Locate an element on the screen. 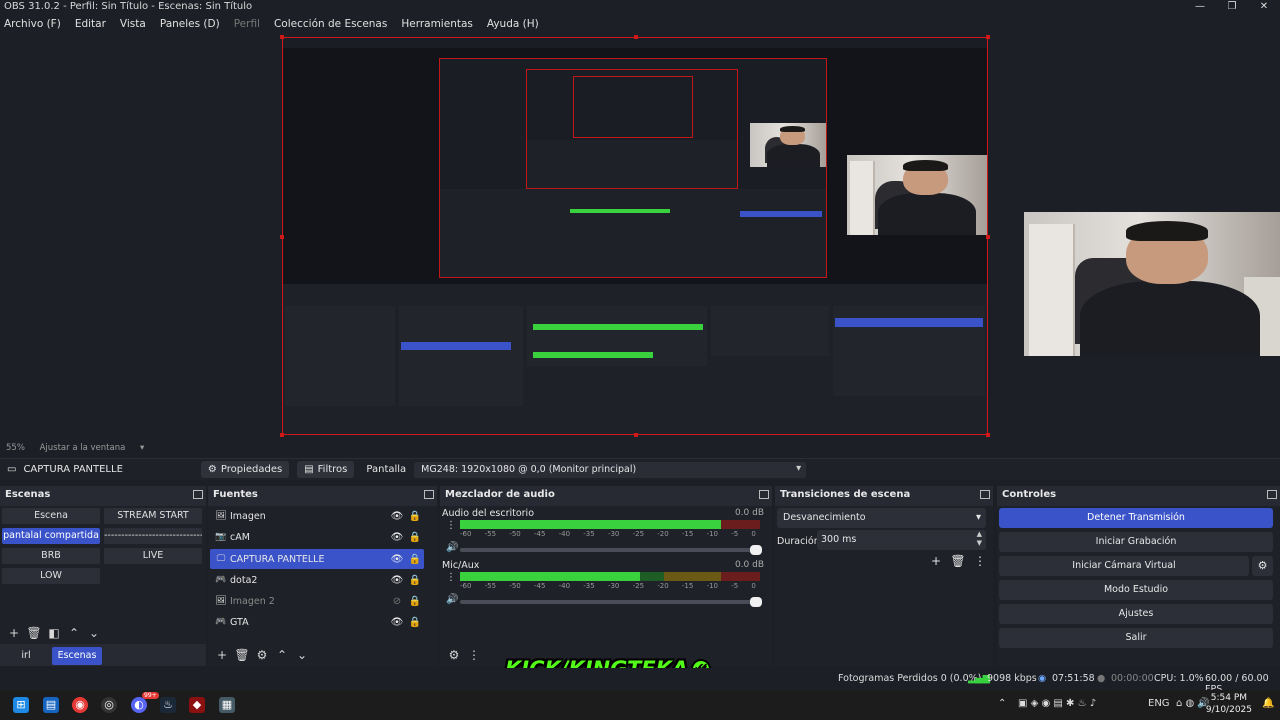  network-volume-icons: ⌂ ◍ 🔊 is located at coordinates (1193, 703).